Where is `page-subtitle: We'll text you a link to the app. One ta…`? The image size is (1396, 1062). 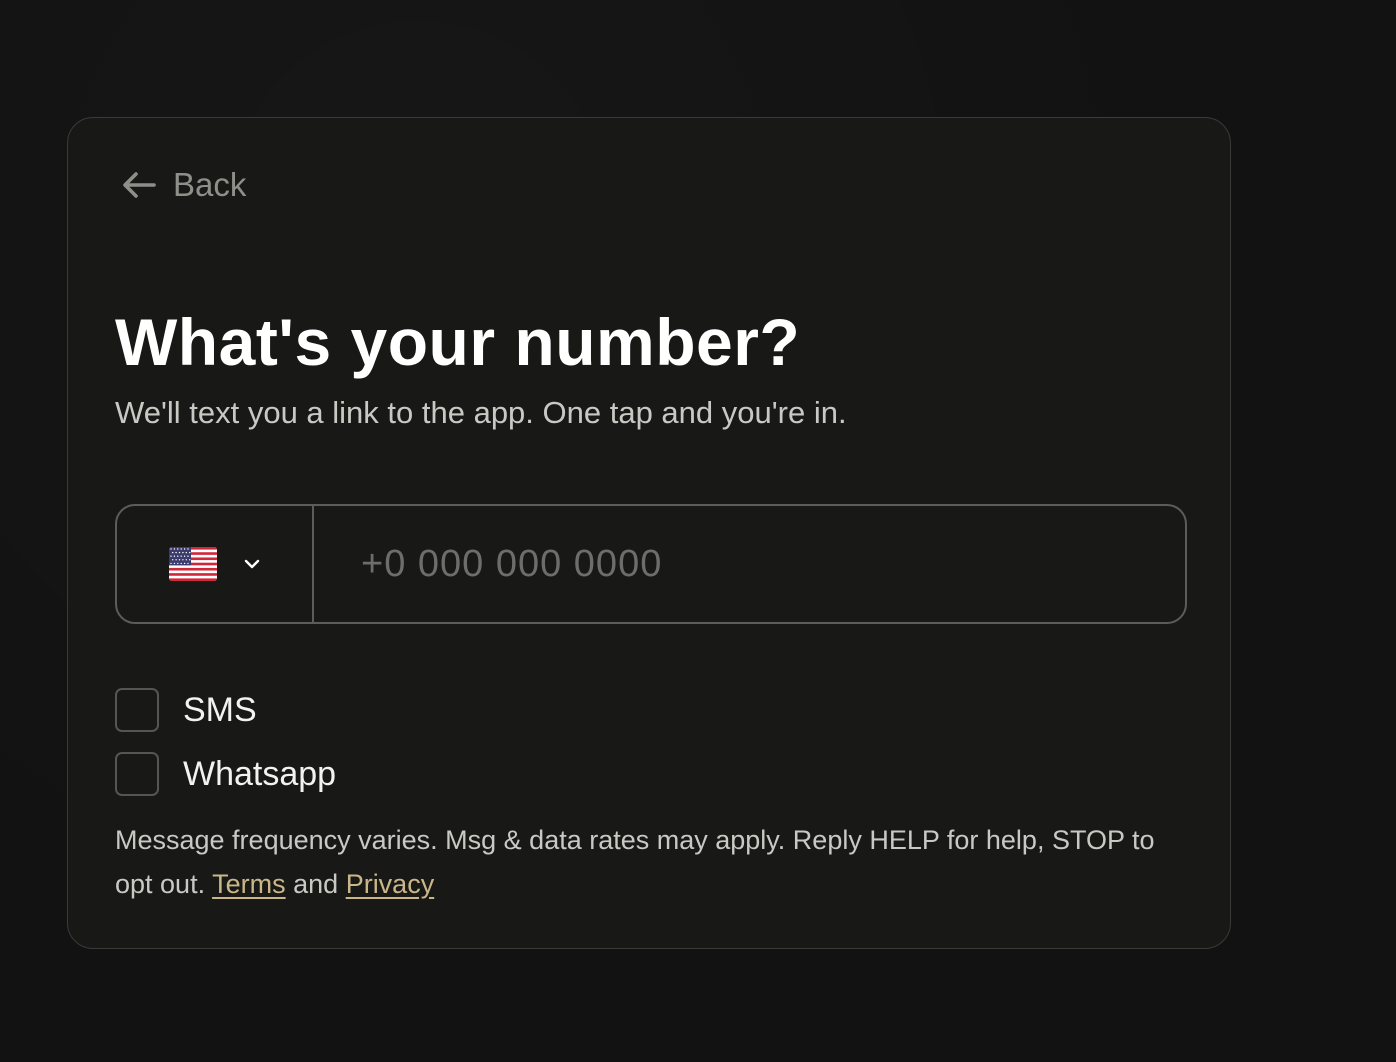
page-subtitle: We'll text you a link to the app. One ta… is located at coordinates (481, 412).